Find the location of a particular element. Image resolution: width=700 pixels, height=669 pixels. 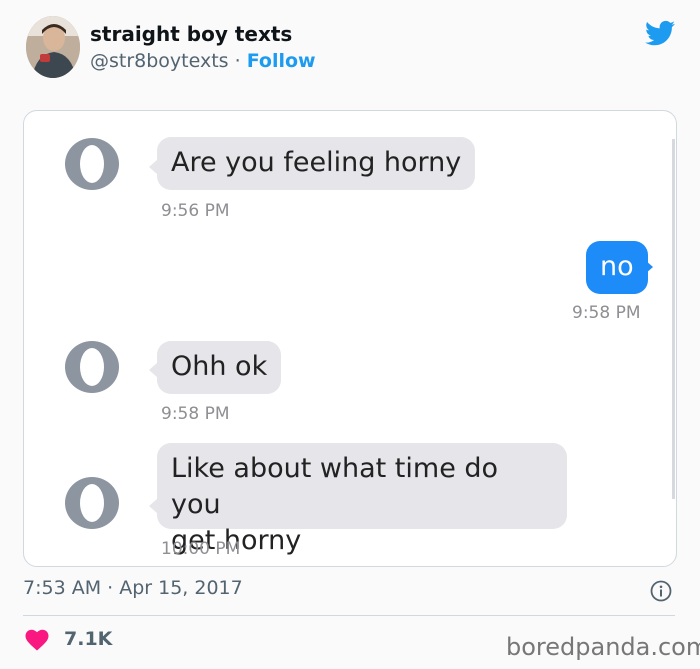

message-text-line: Like about what time do you is located at coordinates (335, 486).